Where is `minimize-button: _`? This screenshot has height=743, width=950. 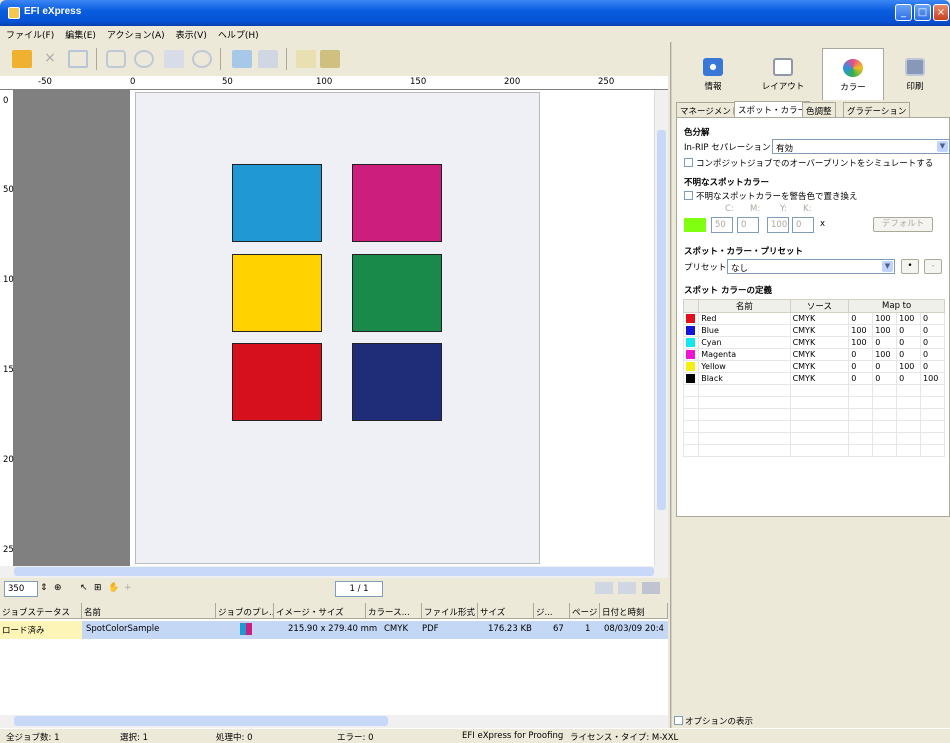
minimize-button: _ is located at coordinates (903, 12).